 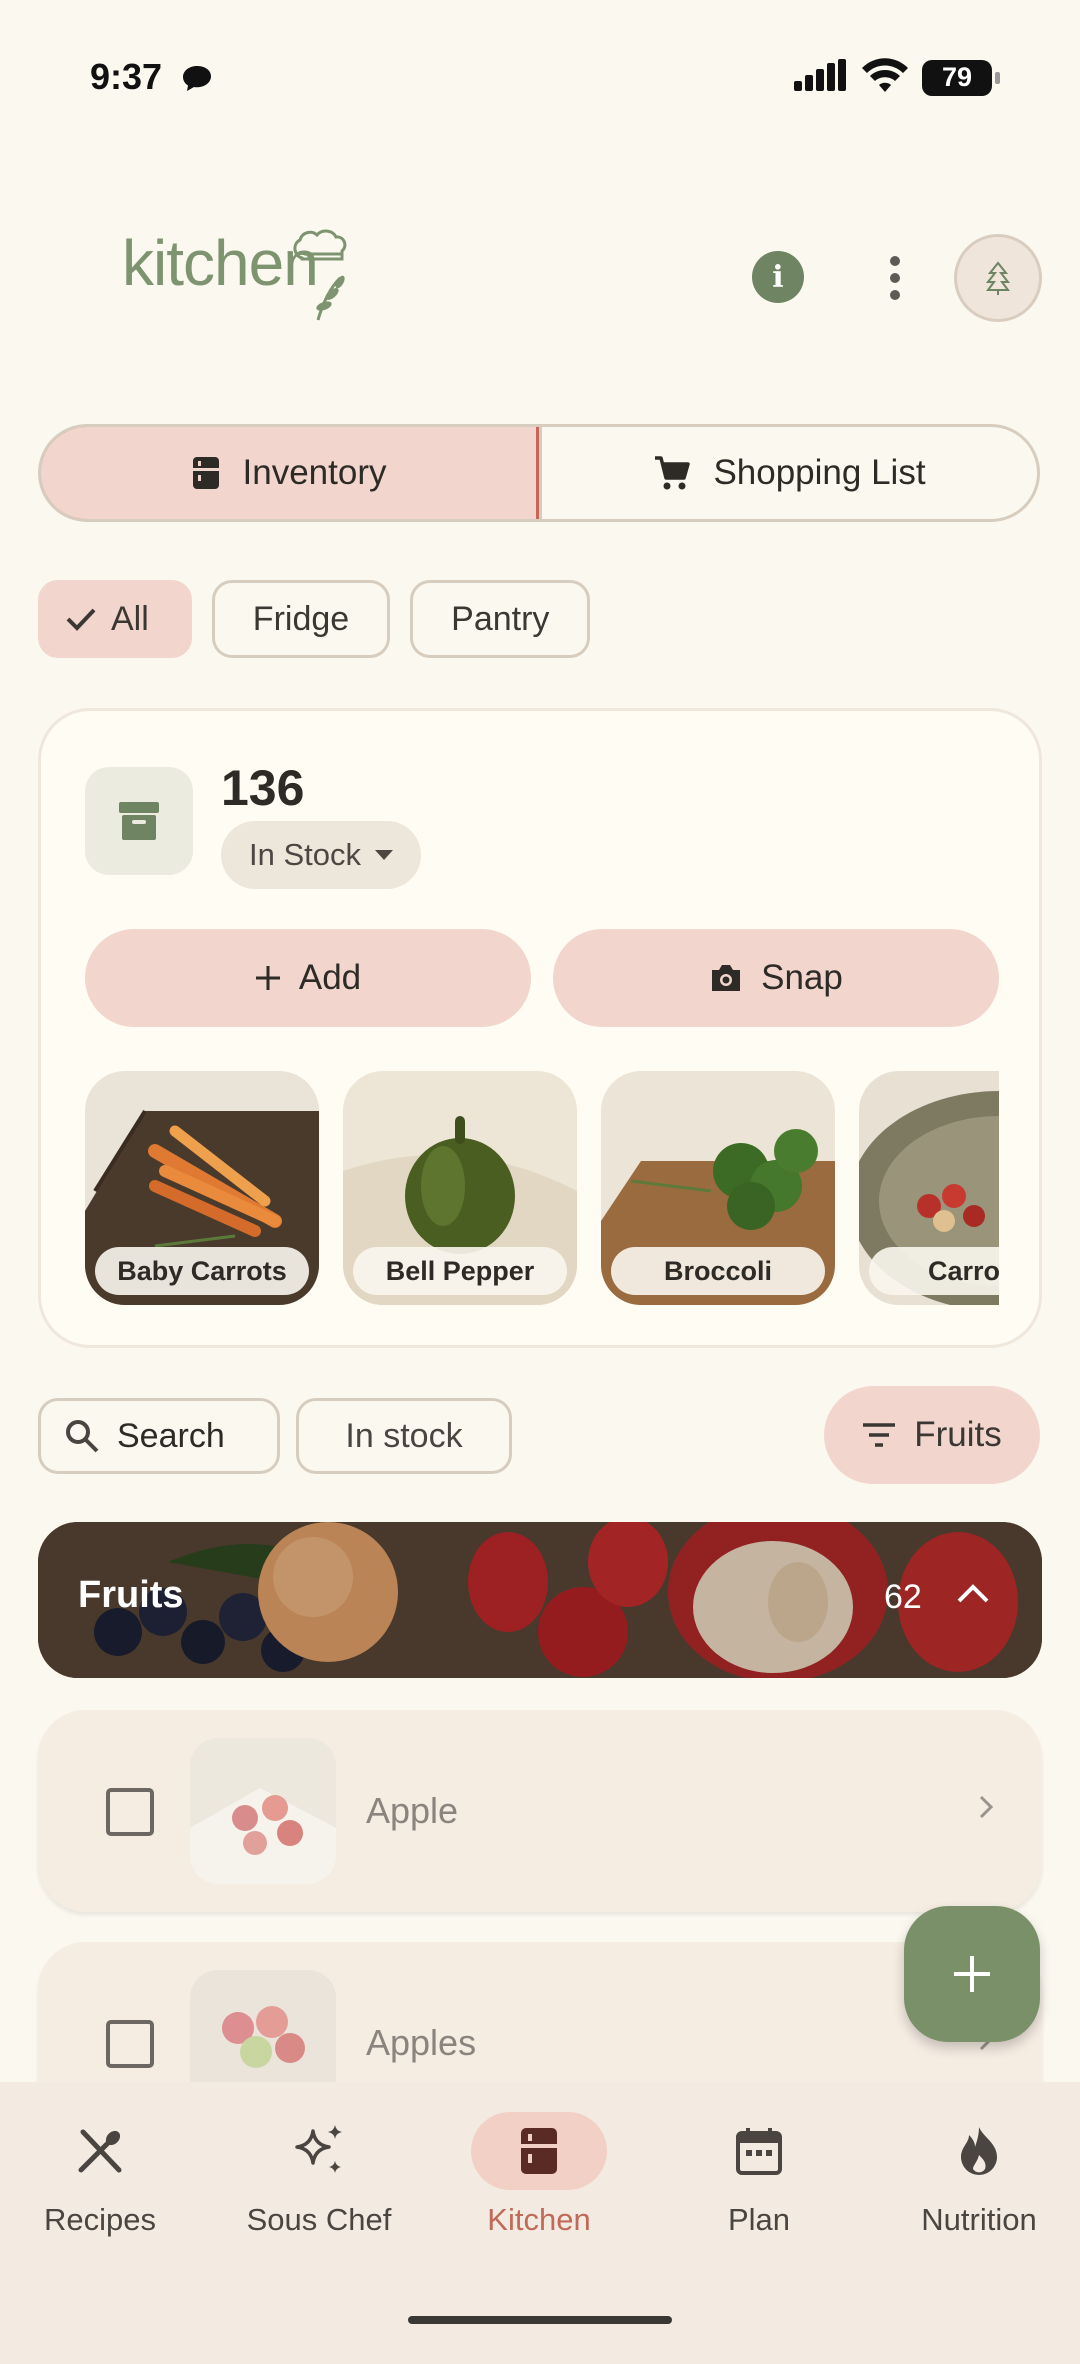 What do you see at coordinates (263, 788) in the screenshot?
I see `item-count: 136` at bounding box center [263, 788].